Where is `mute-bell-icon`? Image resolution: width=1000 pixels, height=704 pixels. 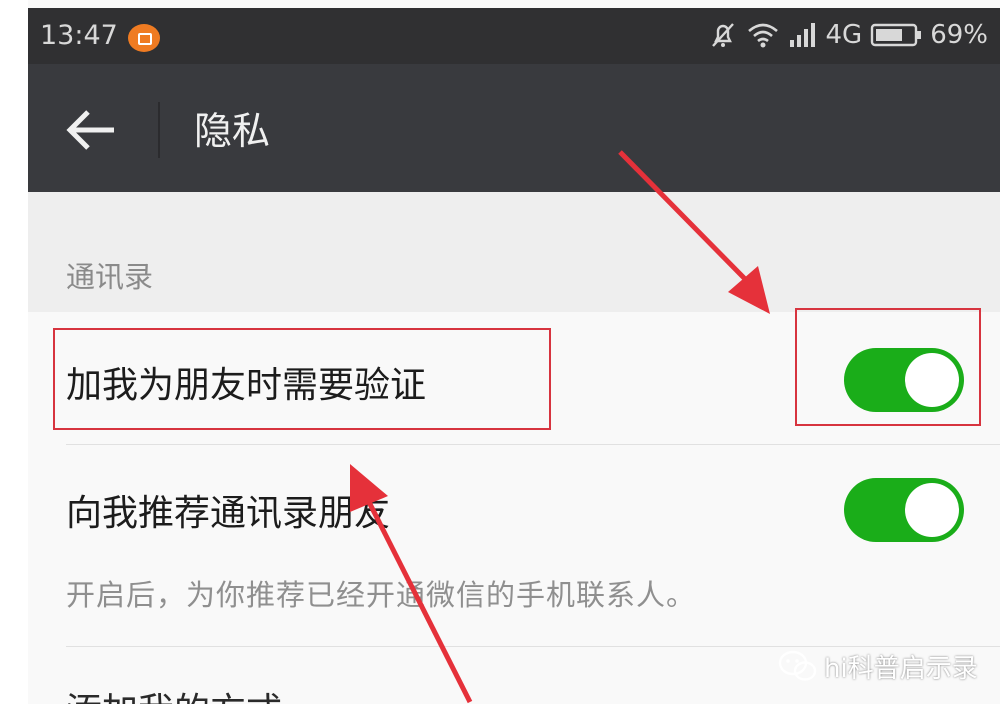
mute-bell-icon is located at coordinates (722, 35).